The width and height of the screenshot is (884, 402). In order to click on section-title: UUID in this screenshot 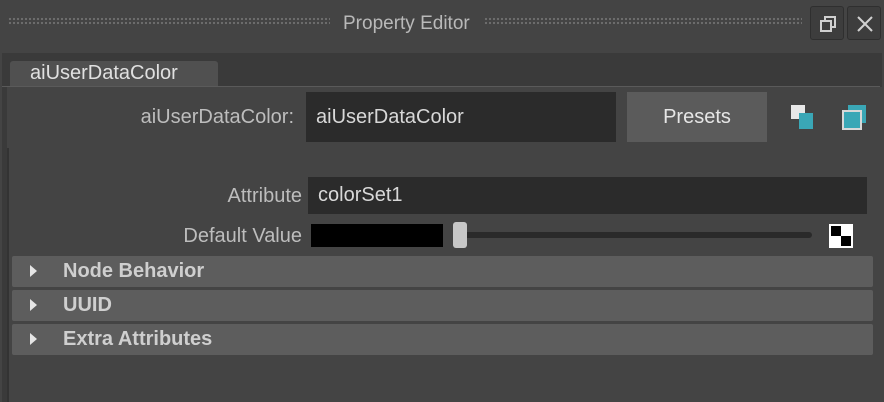, I will do `click(87, 305)`.